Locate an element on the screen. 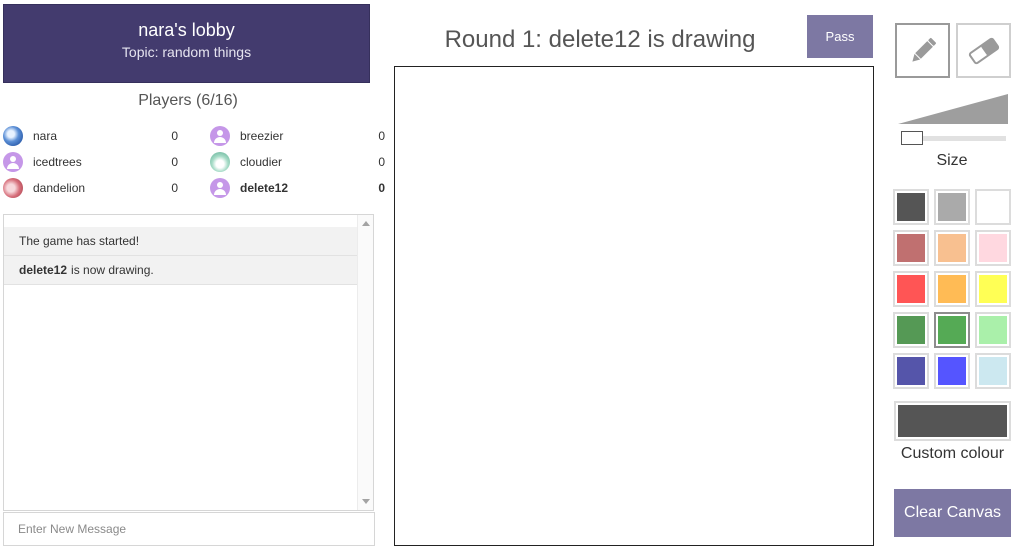  player-item: icedtrees 0 is located at coordinates (90, 162).